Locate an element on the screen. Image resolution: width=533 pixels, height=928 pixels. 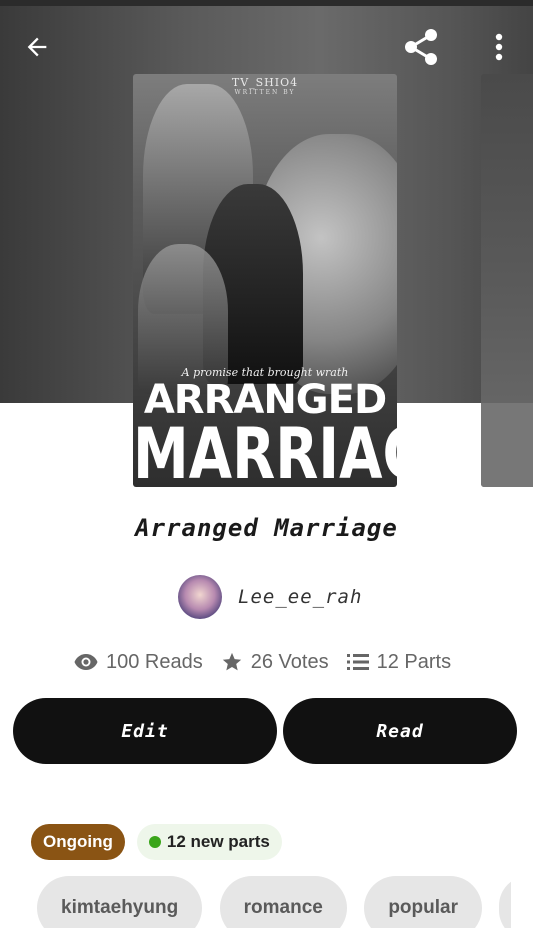
tag-chip-partial is located at coordinates (505, 902).